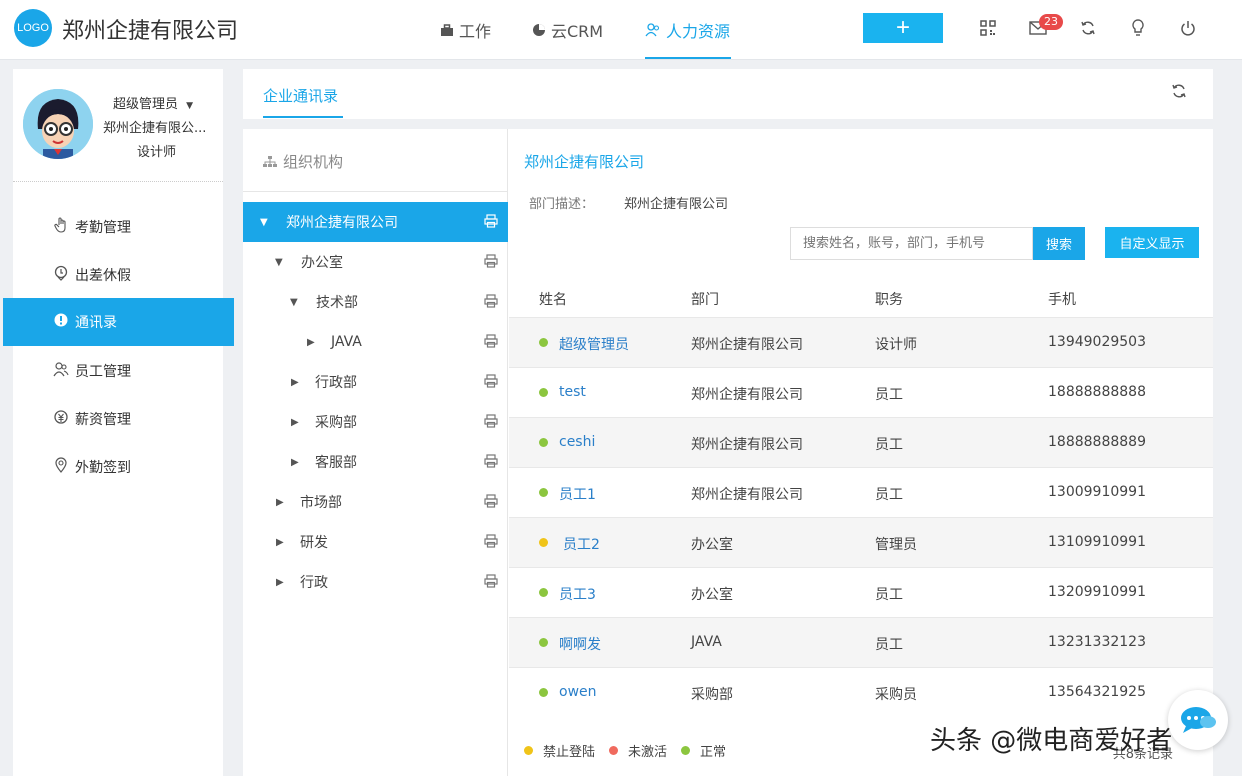 This screenshot has width=1242, height=776. I want to click on company-title: 郑州企捷有限公司, so click(150, 31).